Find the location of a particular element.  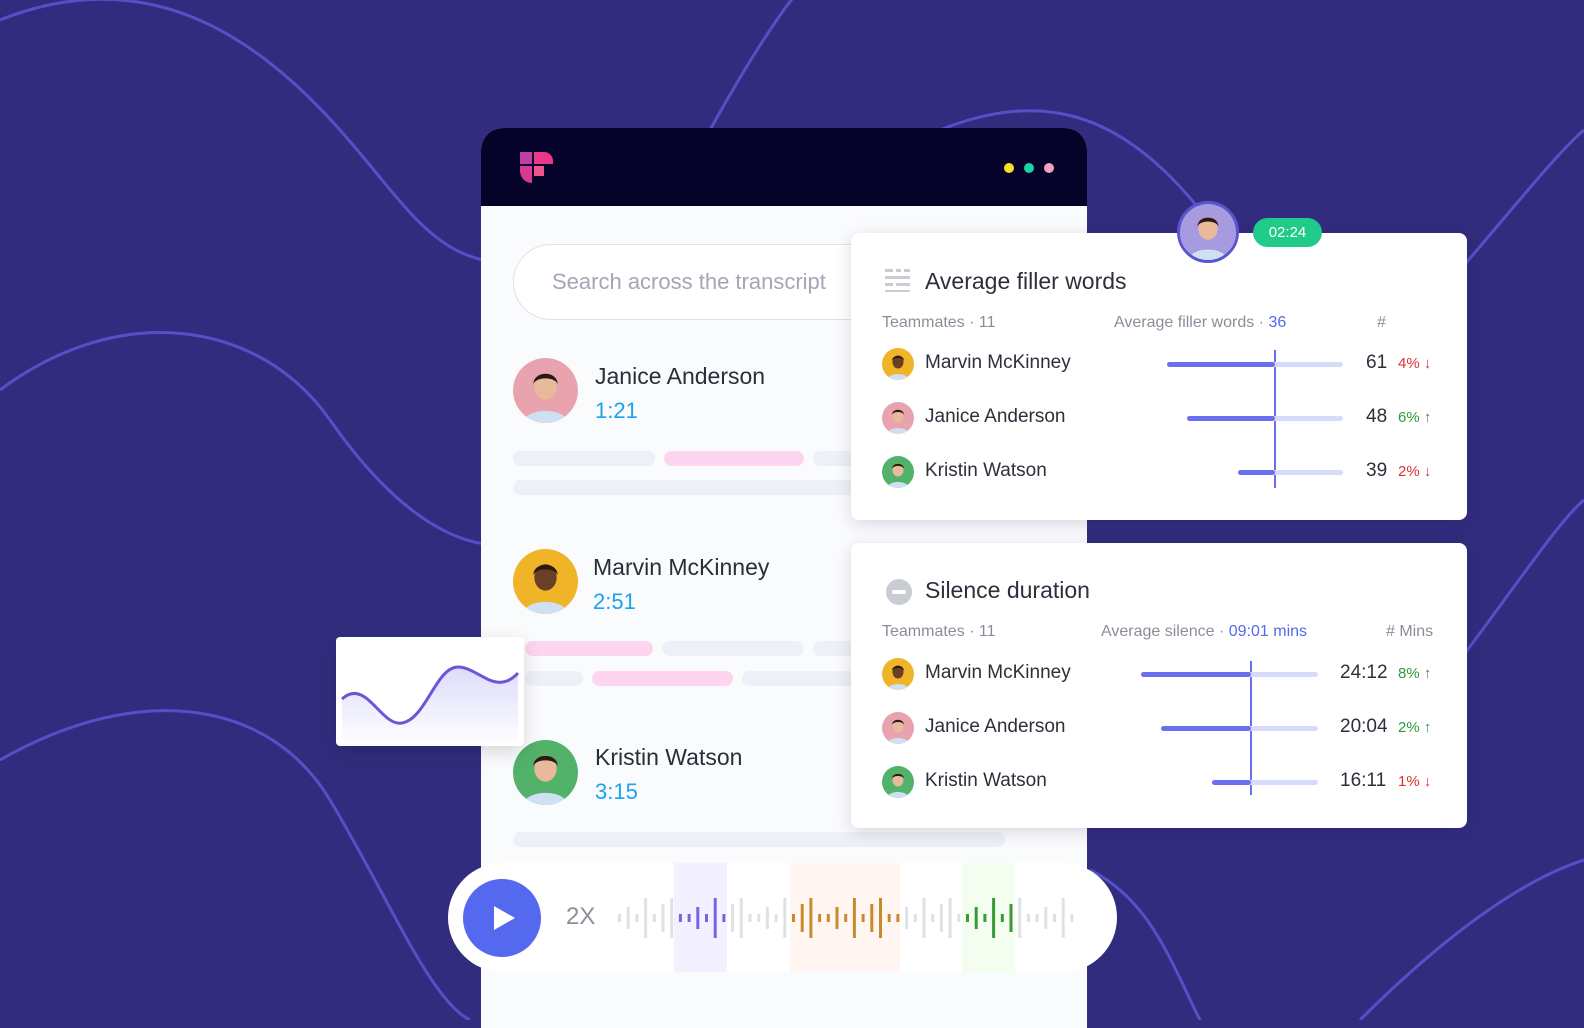

playback-speed-button: 2X is located at coordinates (580, 917).